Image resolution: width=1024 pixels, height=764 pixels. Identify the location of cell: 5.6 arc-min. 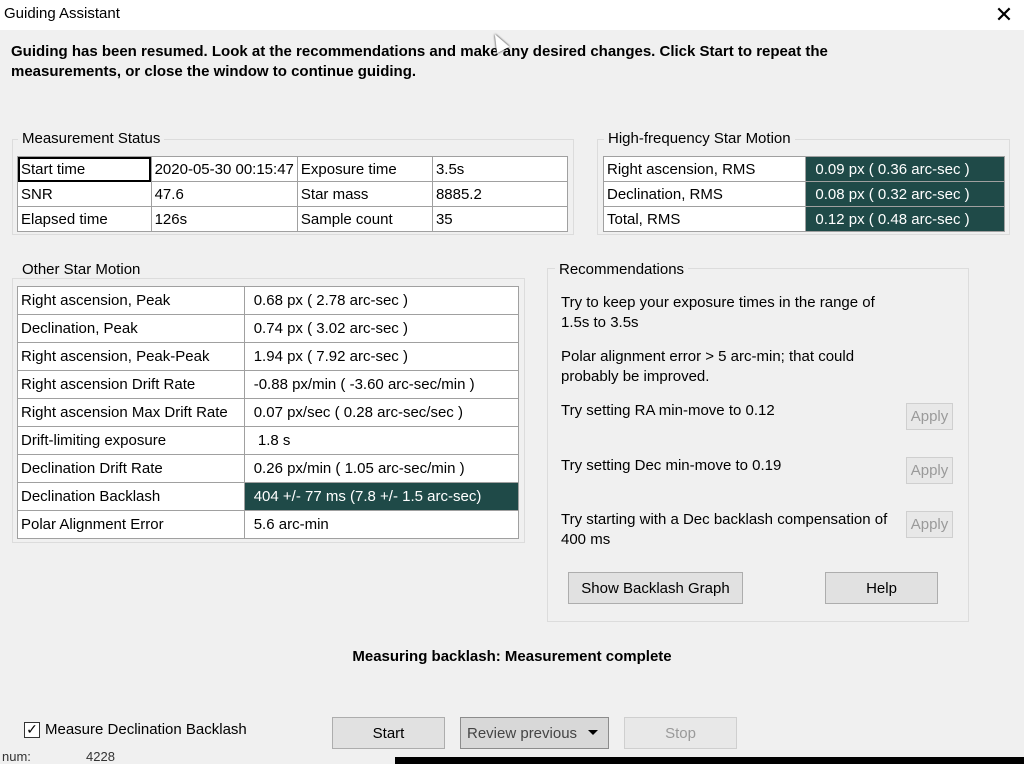
(381, 524).